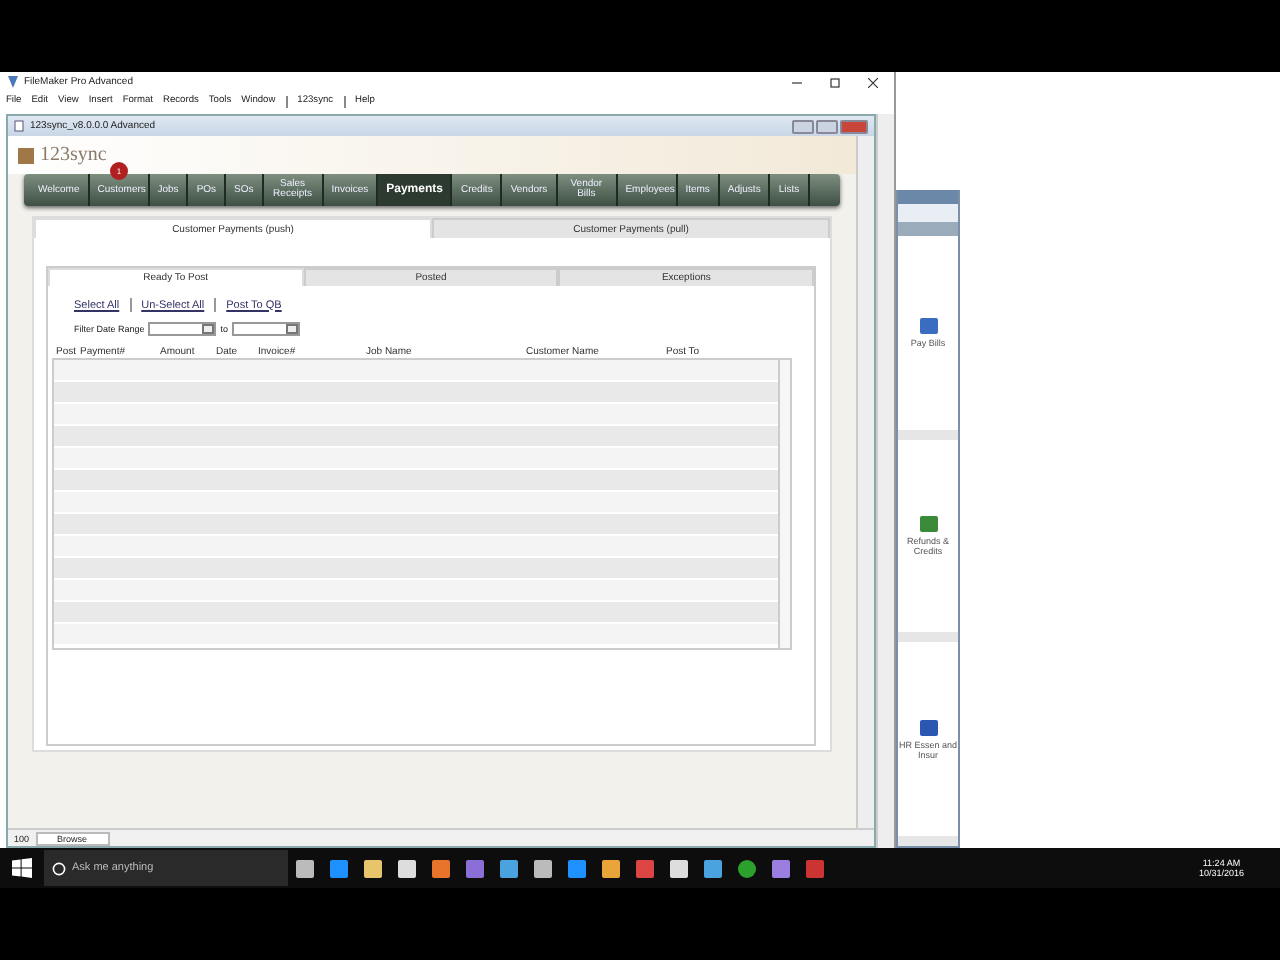 Image resolution: width=1280 pixels, height=960 pixels. Describe the element at coordinates (873, 82) in the screenshot. I see `close-icon` at that location.